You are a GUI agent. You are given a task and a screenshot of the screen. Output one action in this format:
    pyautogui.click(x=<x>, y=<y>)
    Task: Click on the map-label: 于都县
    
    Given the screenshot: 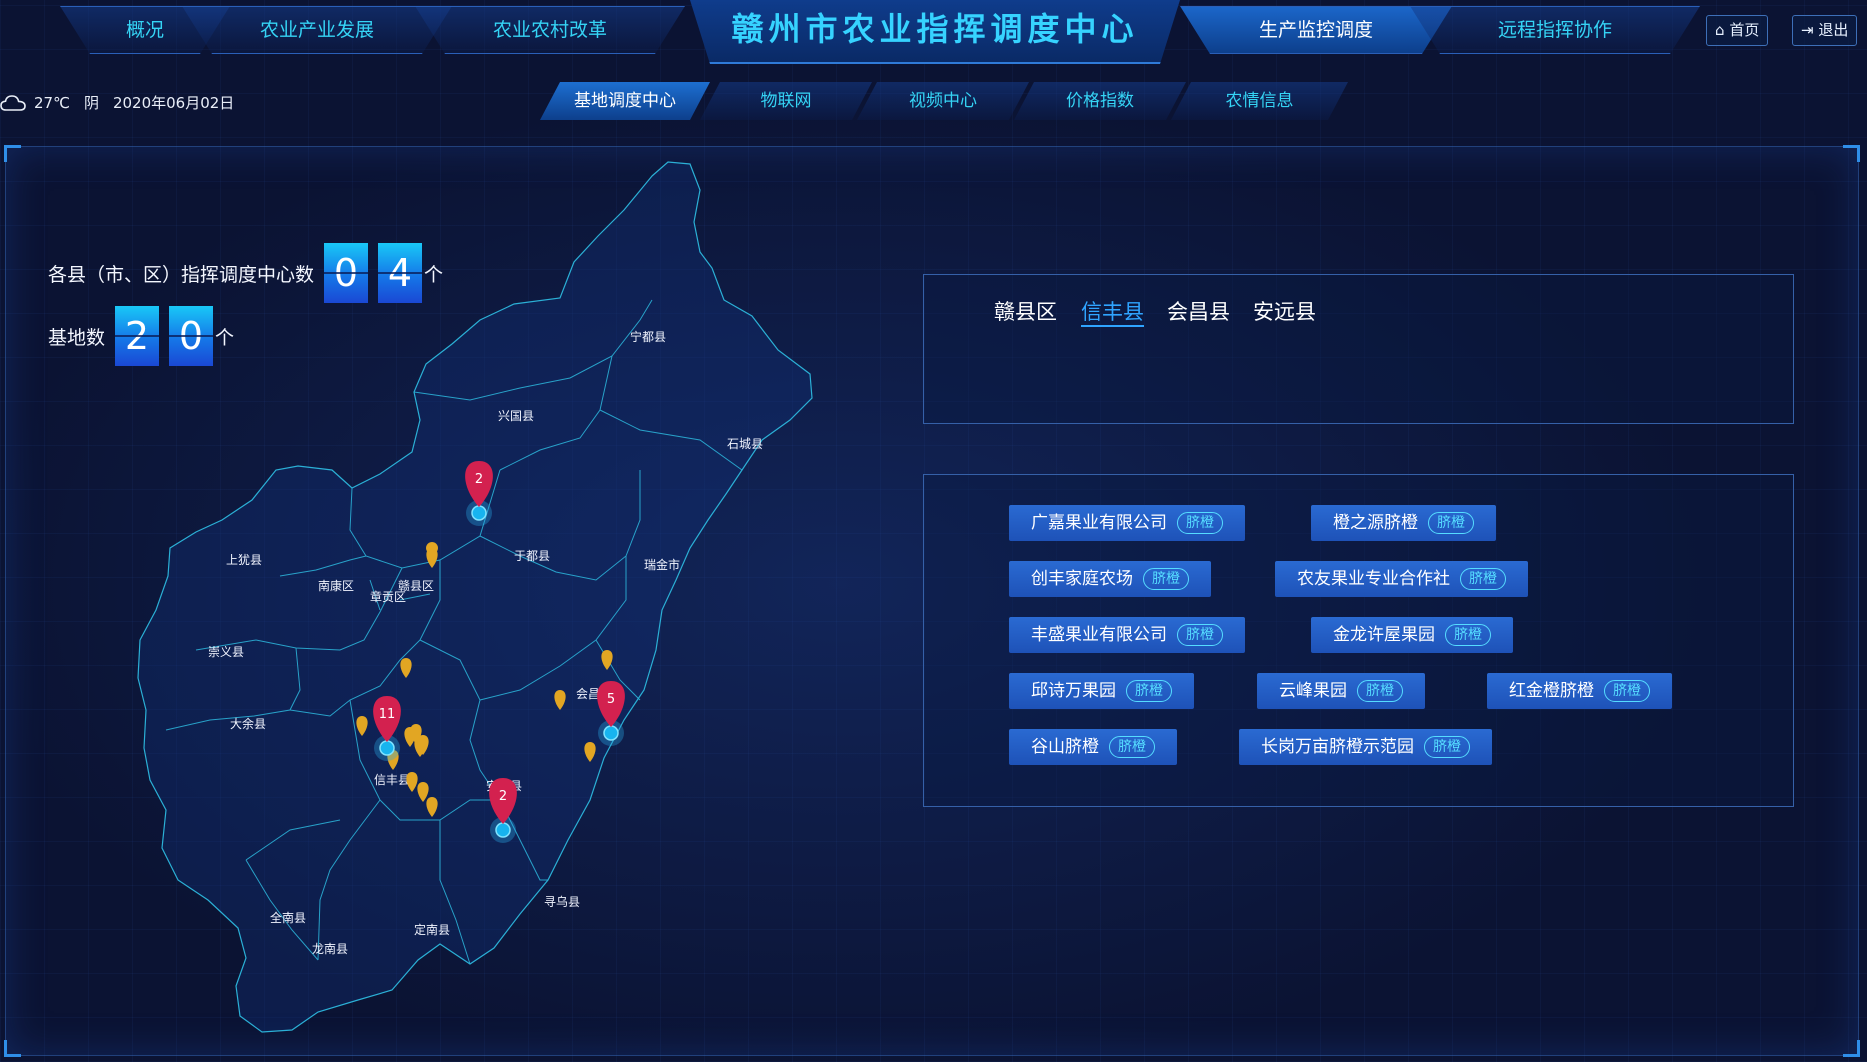 What is the action you would take?
    pyautogui.click(x=532, y=556)
    